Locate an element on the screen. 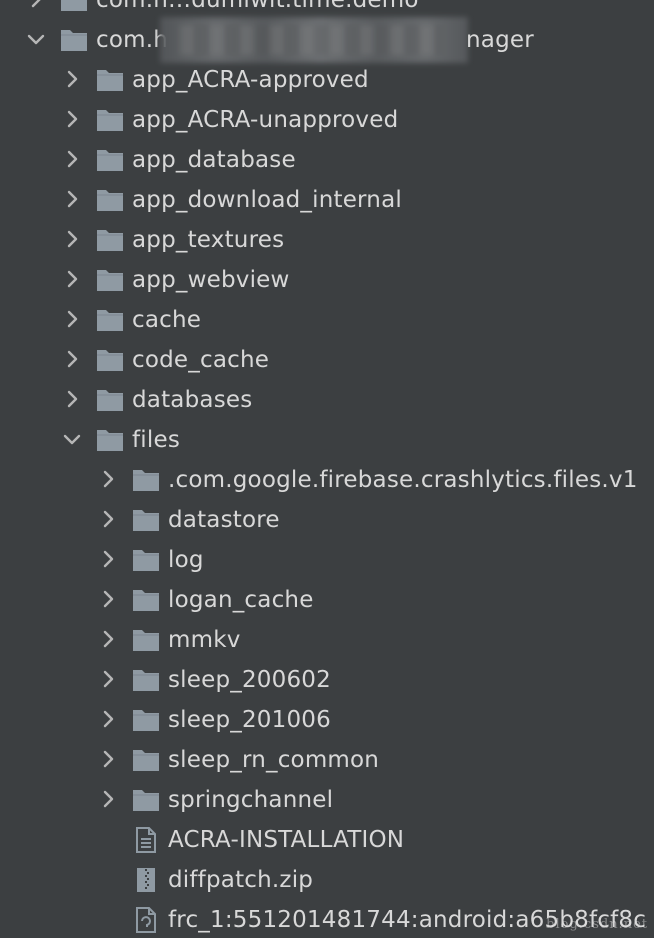 Image resolution: width=654 pixels, height=938 pixels. tree-item-label: log is located at coordinates (186, 560).